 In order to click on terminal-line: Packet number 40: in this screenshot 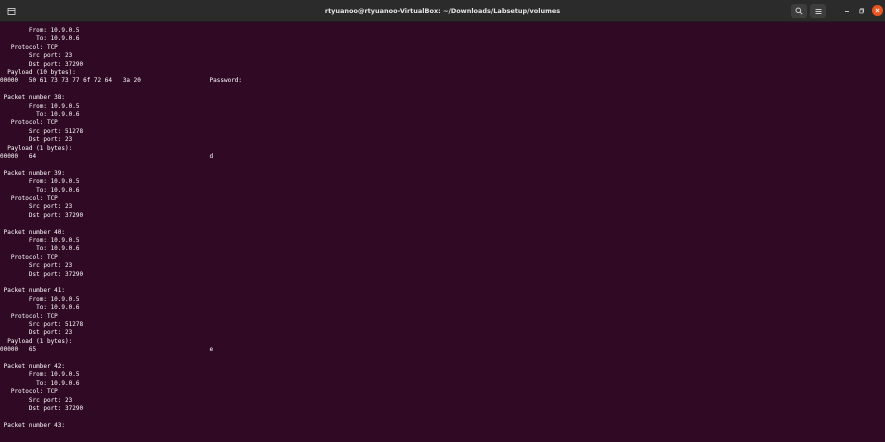, I will do `click(33, 232)`.